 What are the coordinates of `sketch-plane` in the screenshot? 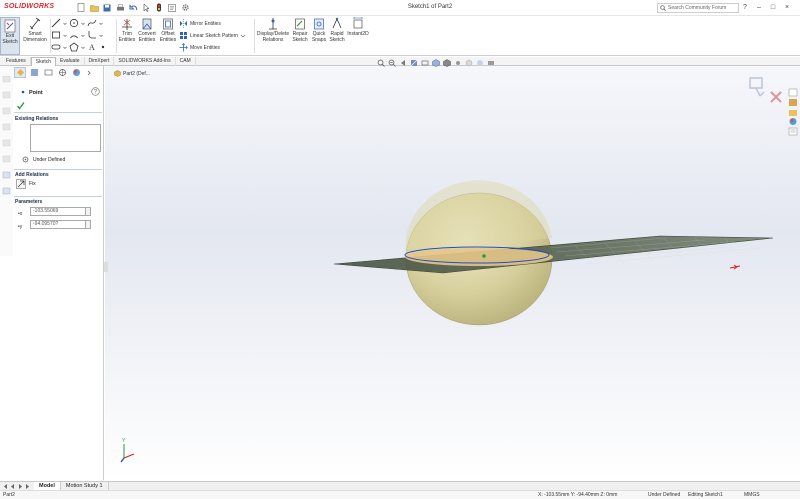 It's located at (553, 254).